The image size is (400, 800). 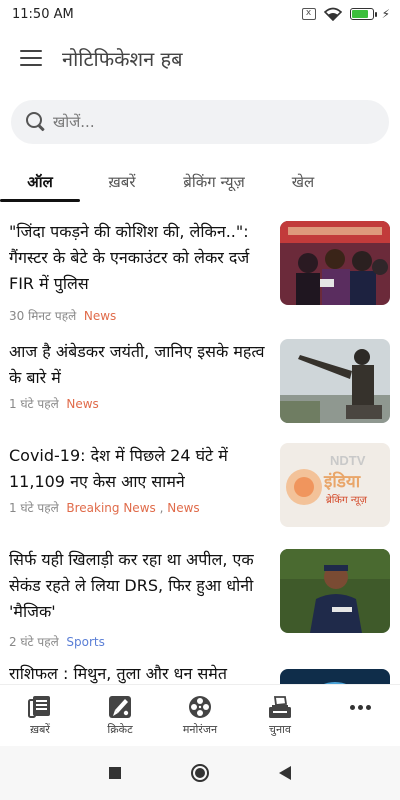 I want to click on tab-news: ख़बरें, so click(x=122, y=178).